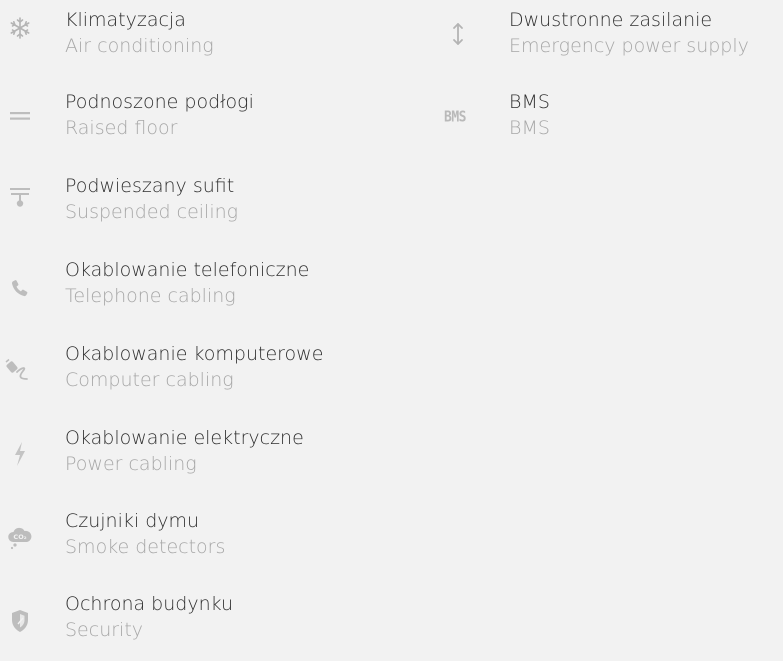 The width and height of the screenshot is (783, 661). I want to click on svg-text: CO₂, so click(19, 537).